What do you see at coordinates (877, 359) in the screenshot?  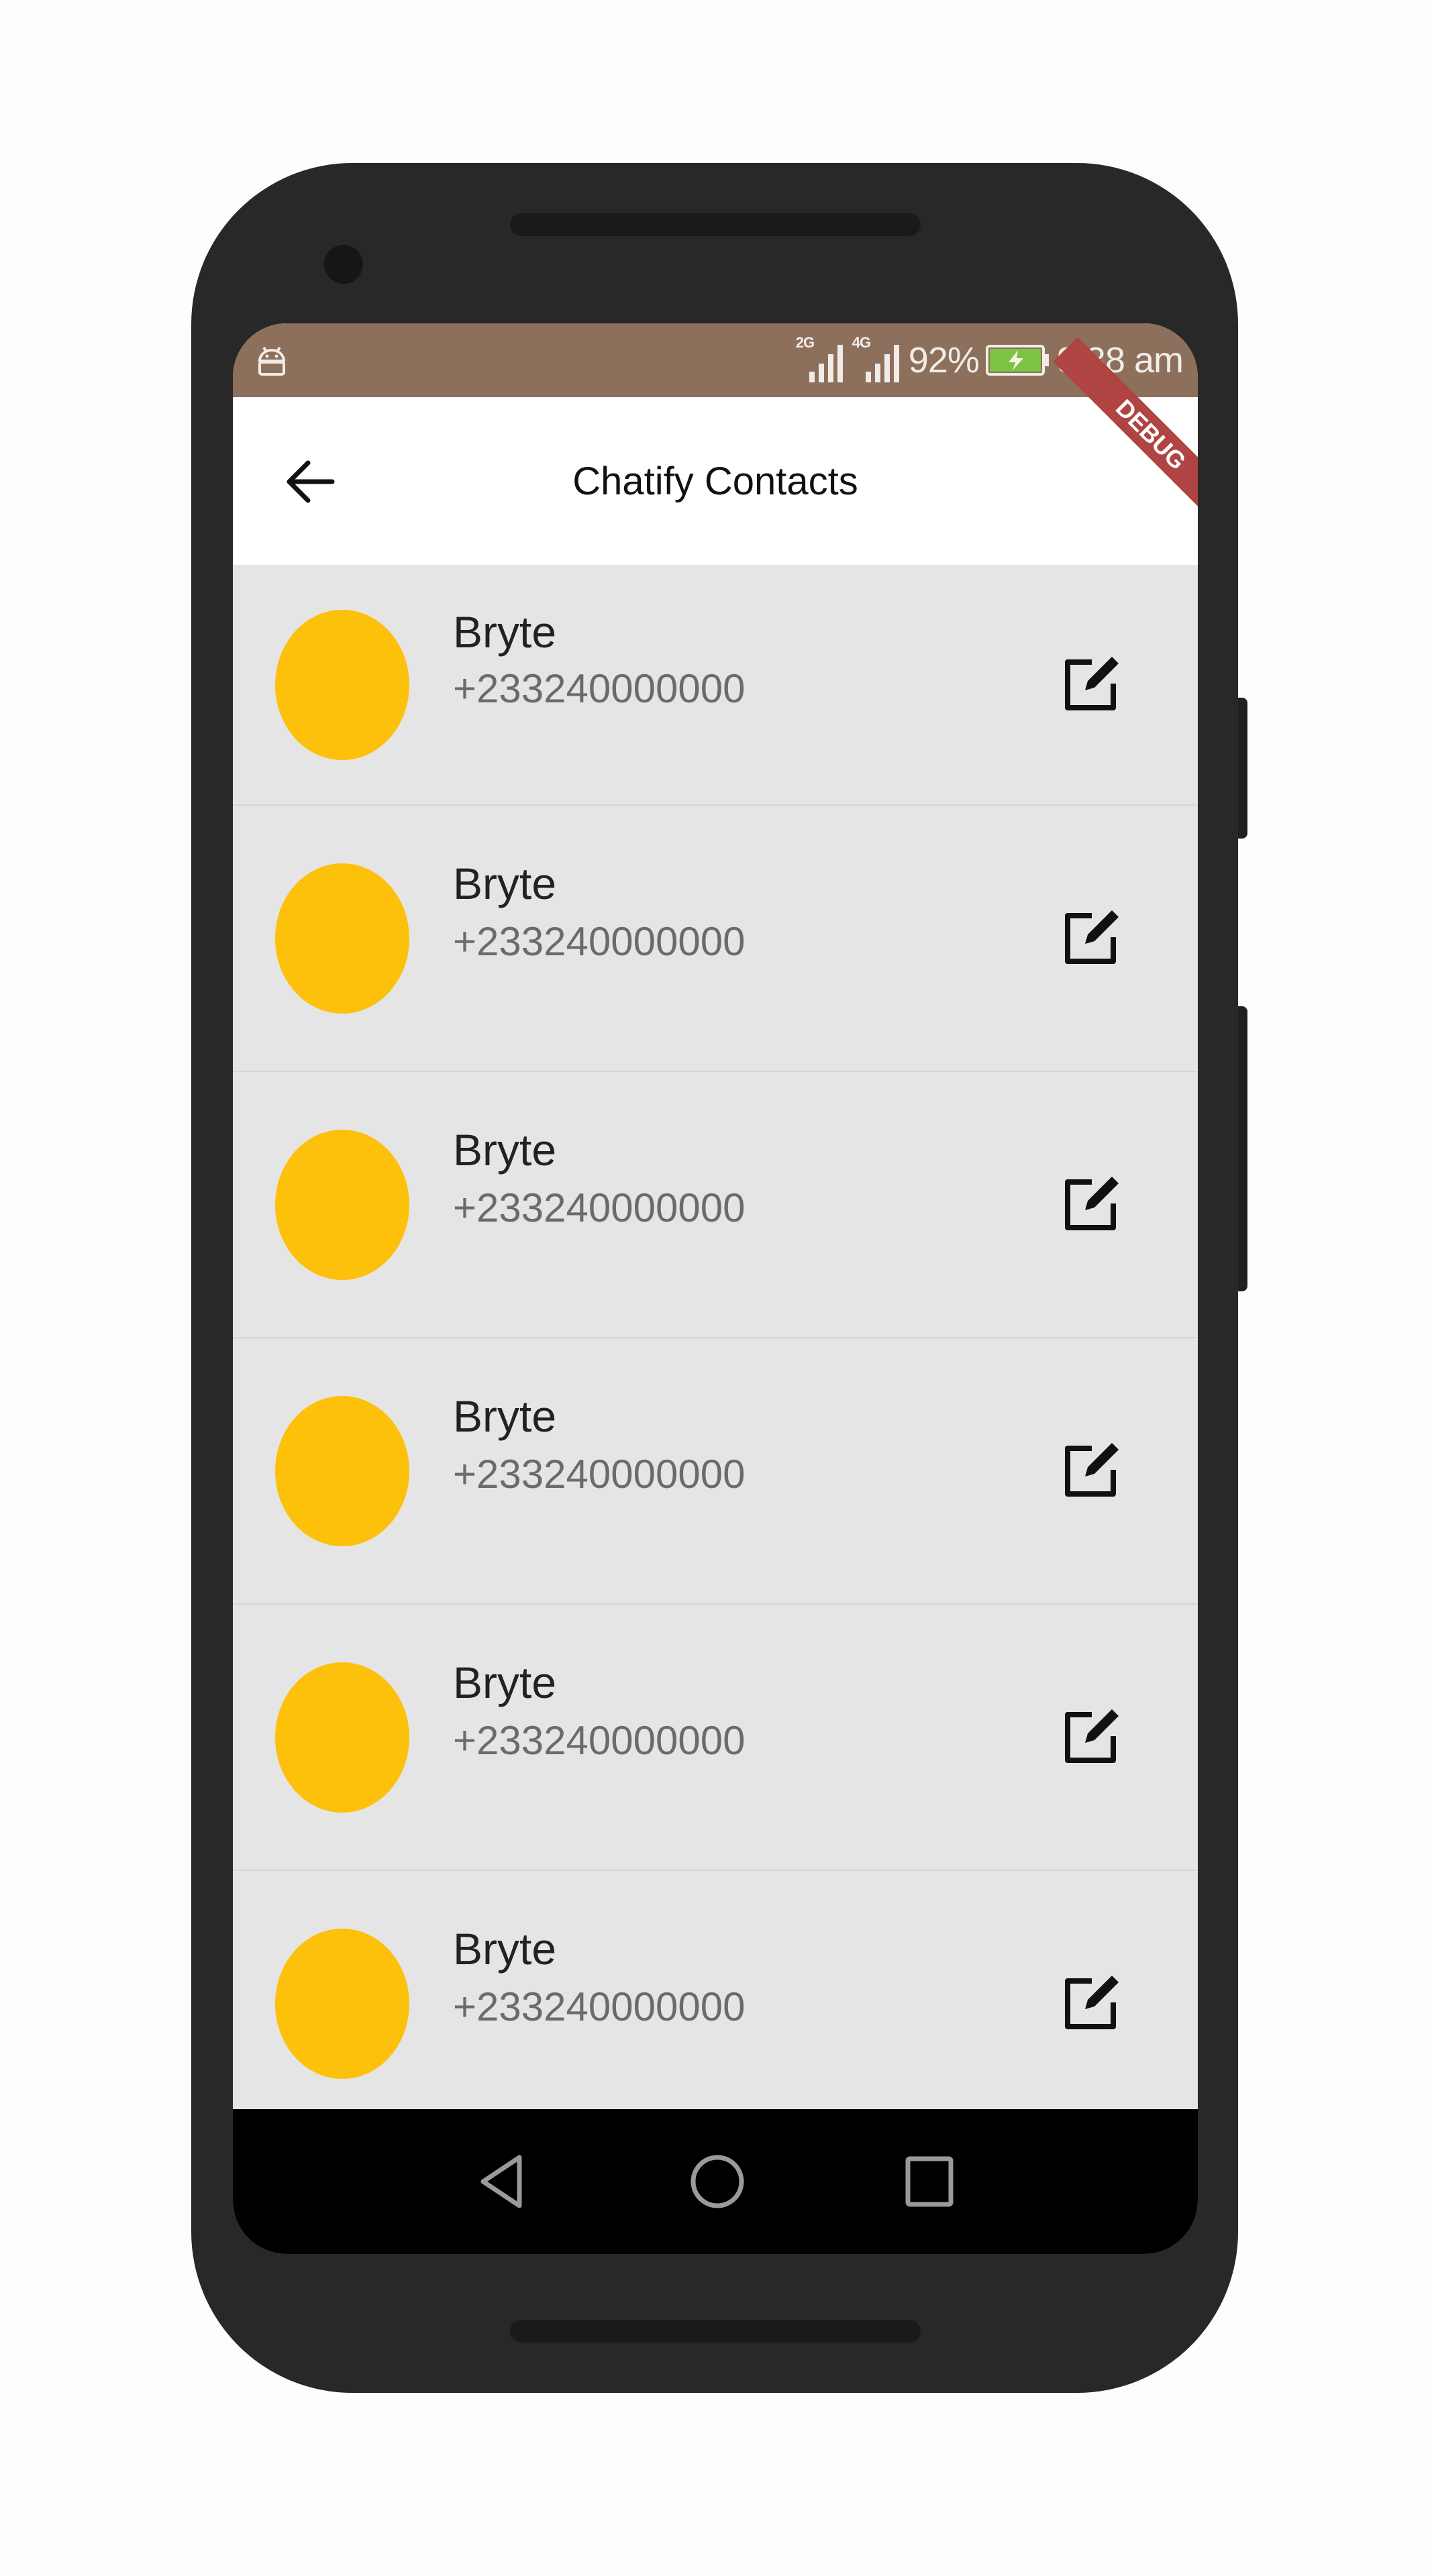 I see `signal-4g: 4G` at bounding box center [877, 359].